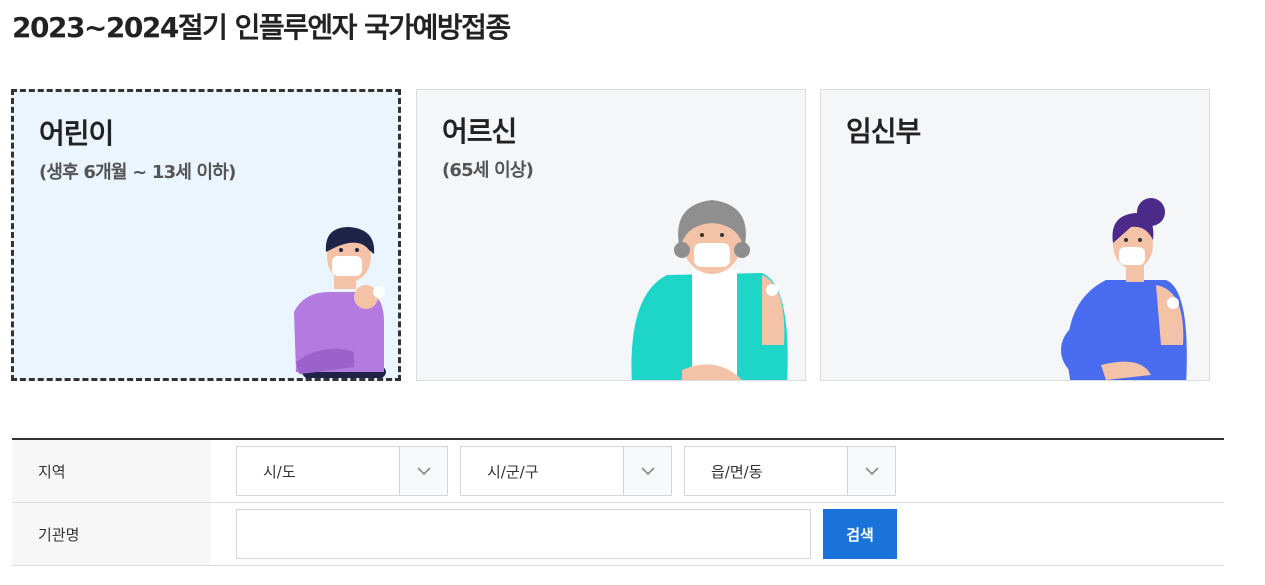 Image resolution: width=1265 pixels, height=585 pixels. What do you see at coordinates (523, 534) in the screenshot?
I see `institution-input` at bounding box center [523, 534].